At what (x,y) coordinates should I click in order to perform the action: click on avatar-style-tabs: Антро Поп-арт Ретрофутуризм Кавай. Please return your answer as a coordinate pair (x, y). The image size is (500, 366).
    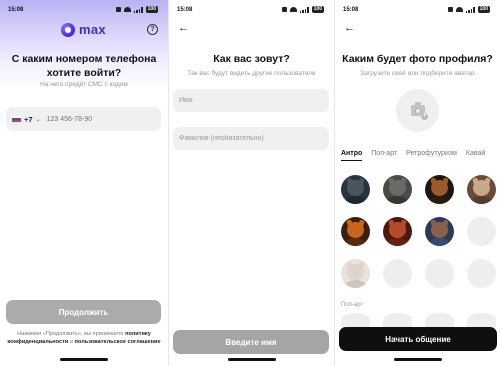
    Looking at the image, I should click on (420, 155).